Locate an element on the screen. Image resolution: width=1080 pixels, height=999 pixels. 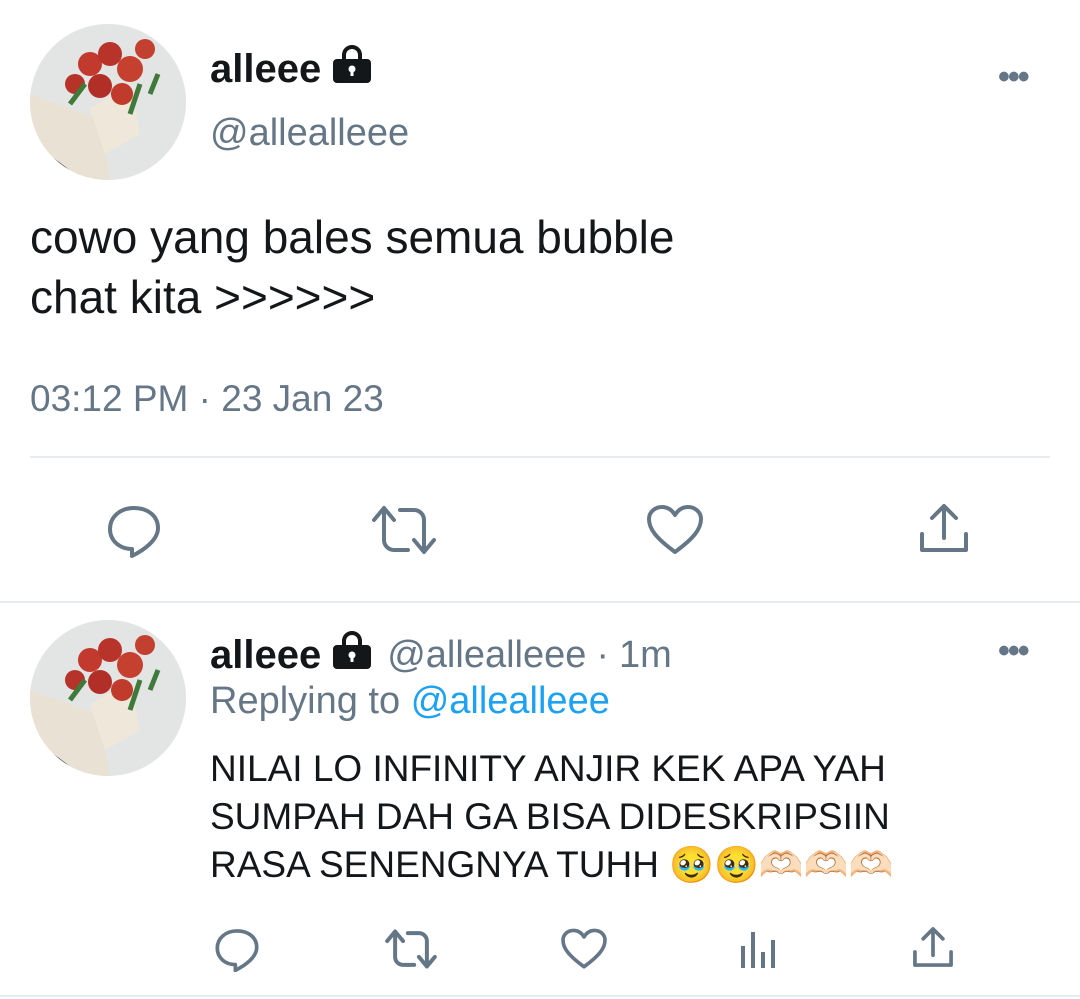
reply-text-line3: RASA SENENGNYA TUHH is located at coordinates (434, 864).